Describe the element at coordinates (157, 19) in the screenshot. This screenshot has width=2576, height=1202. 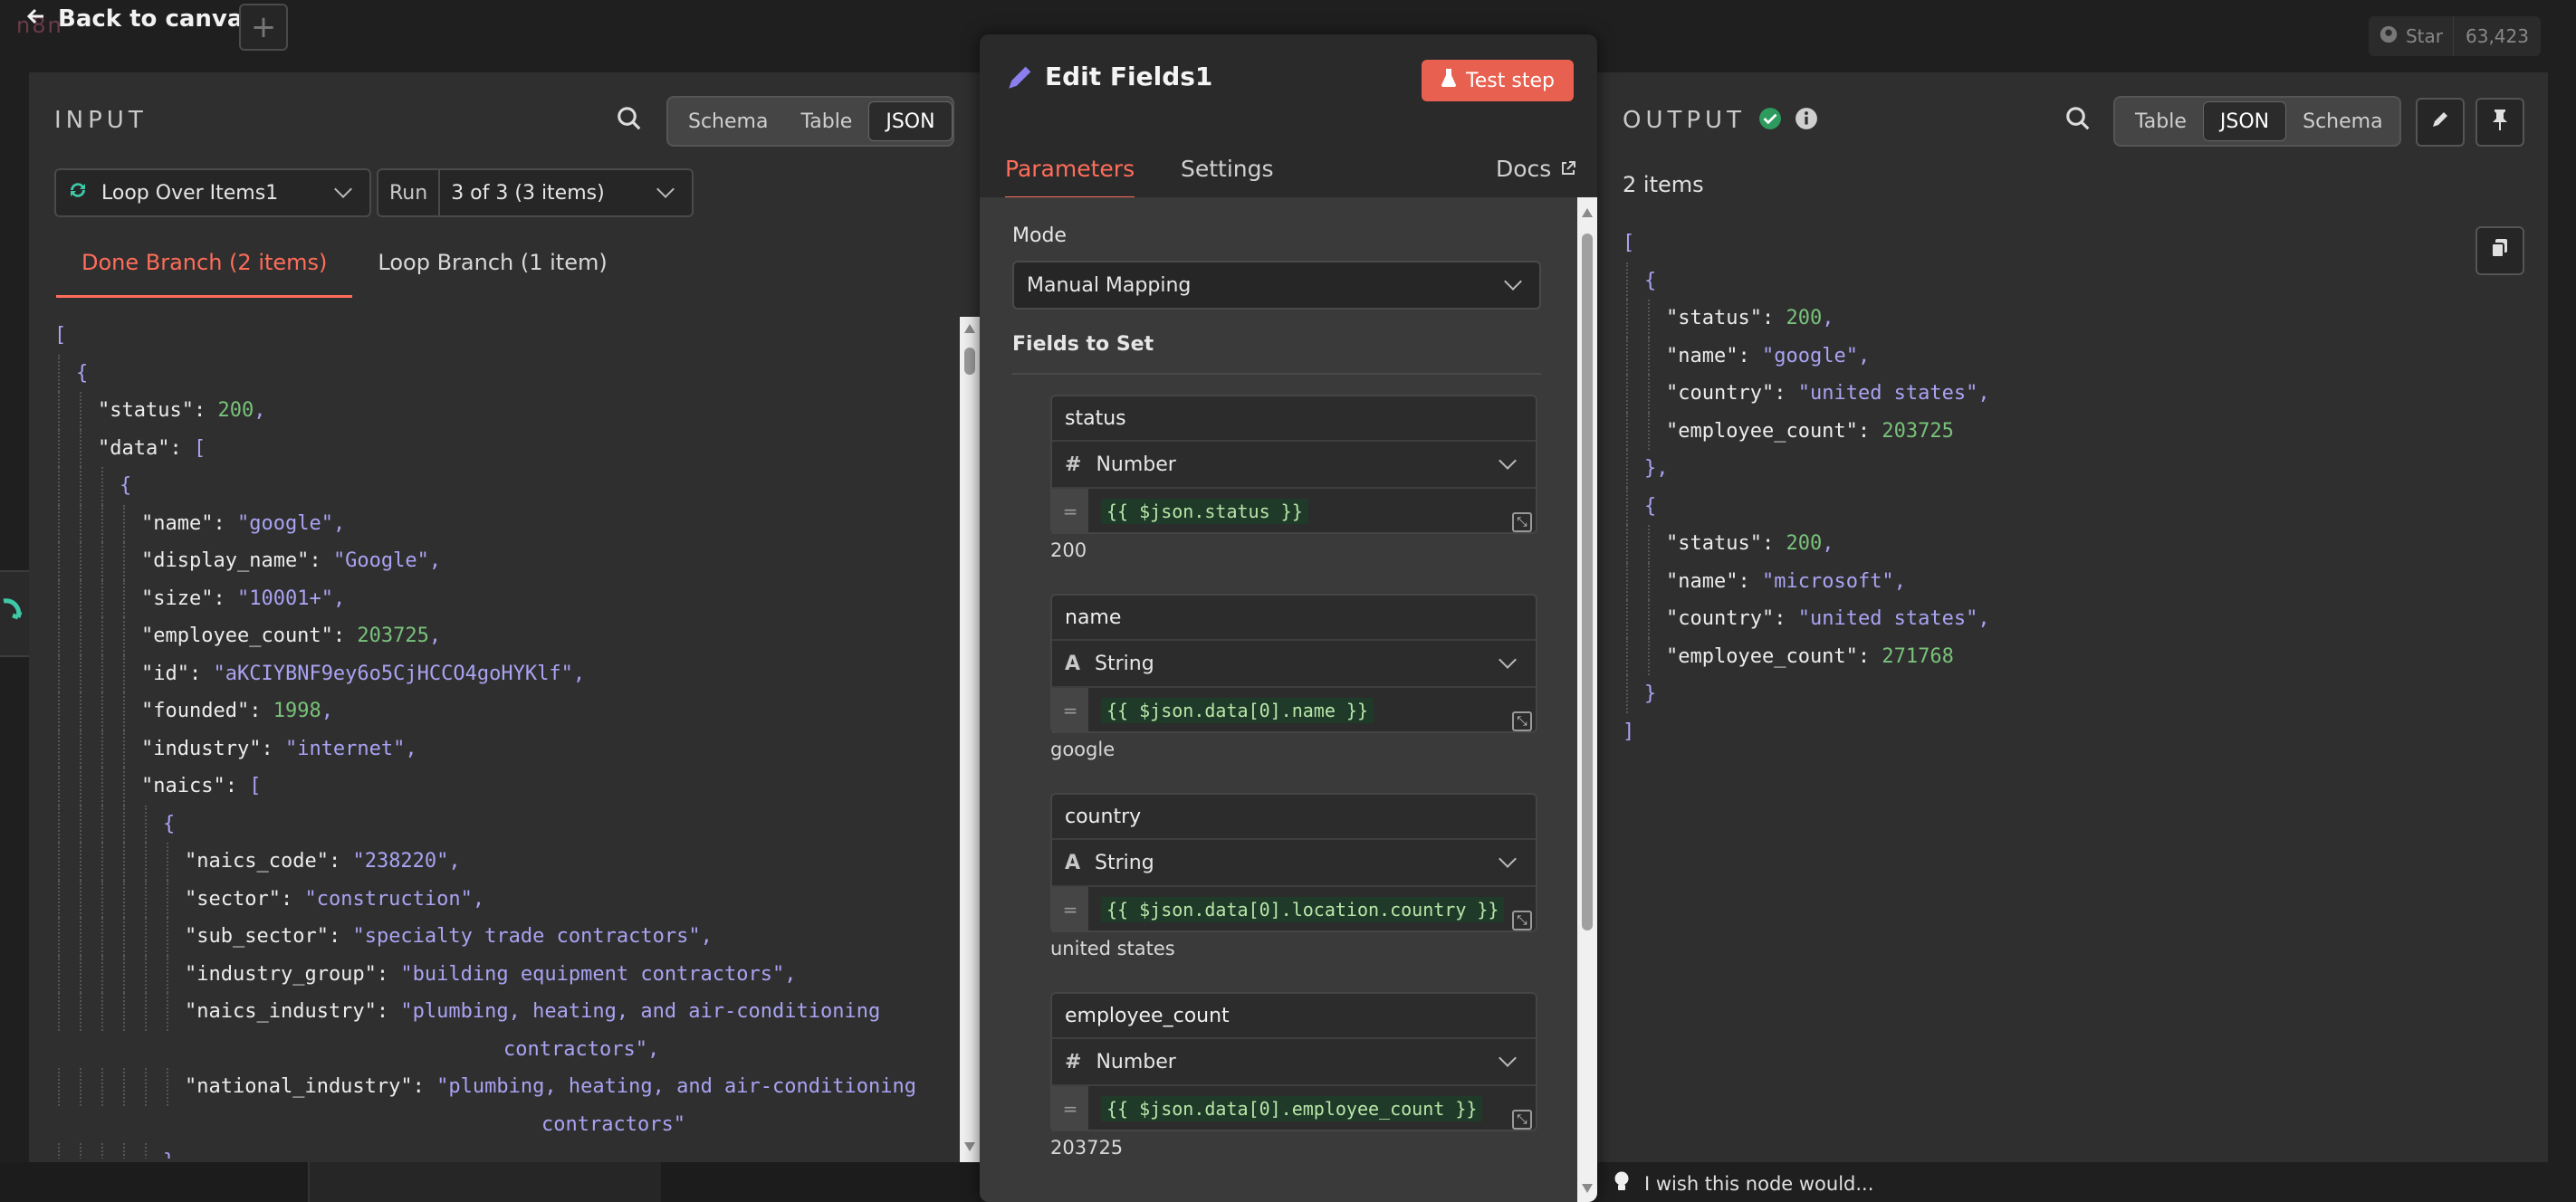
I see `back-to-canvas-label: Back to canvas` at that location.